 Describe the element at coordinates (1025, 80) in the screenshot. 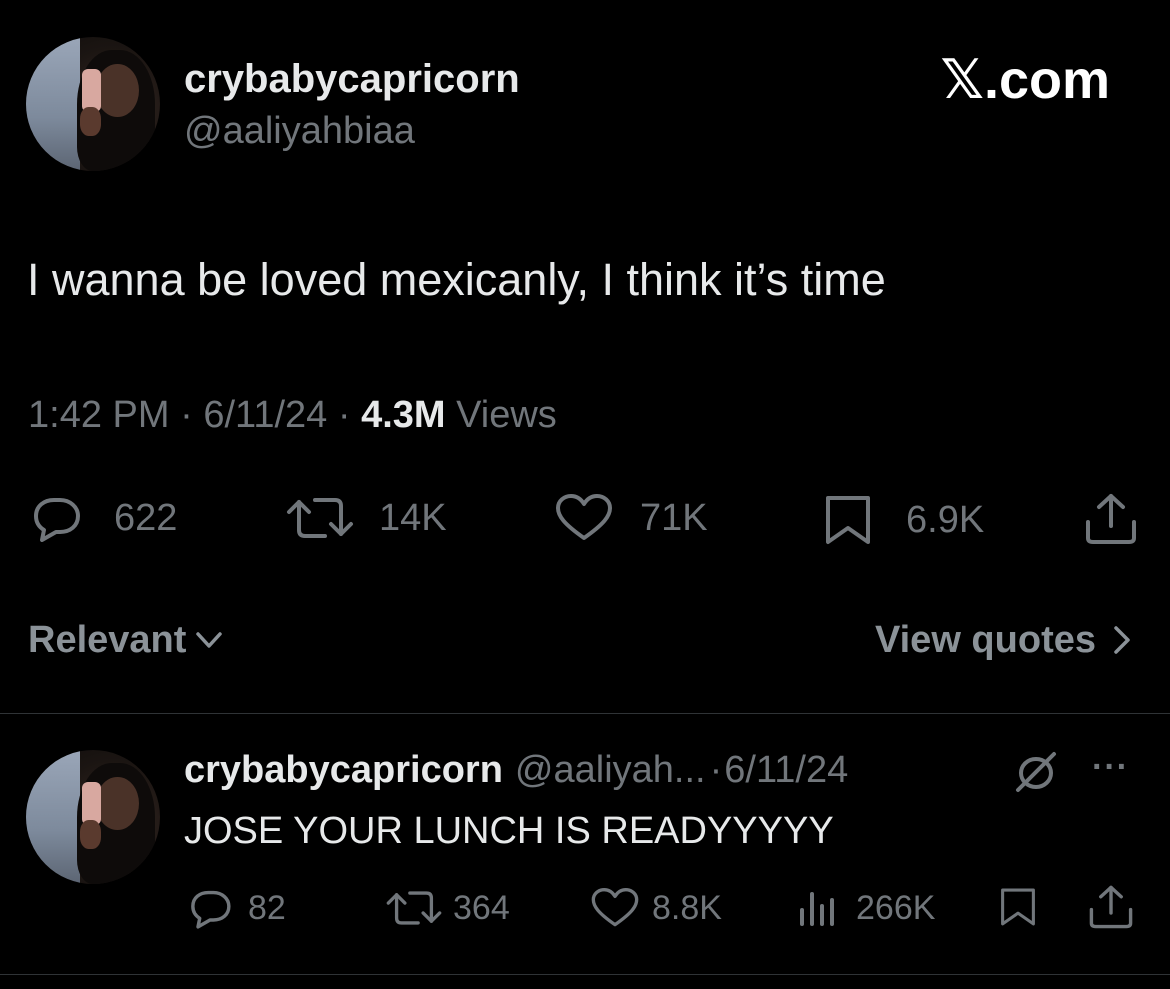

I see `x-com-watermark: 𝕏.com` at that location.